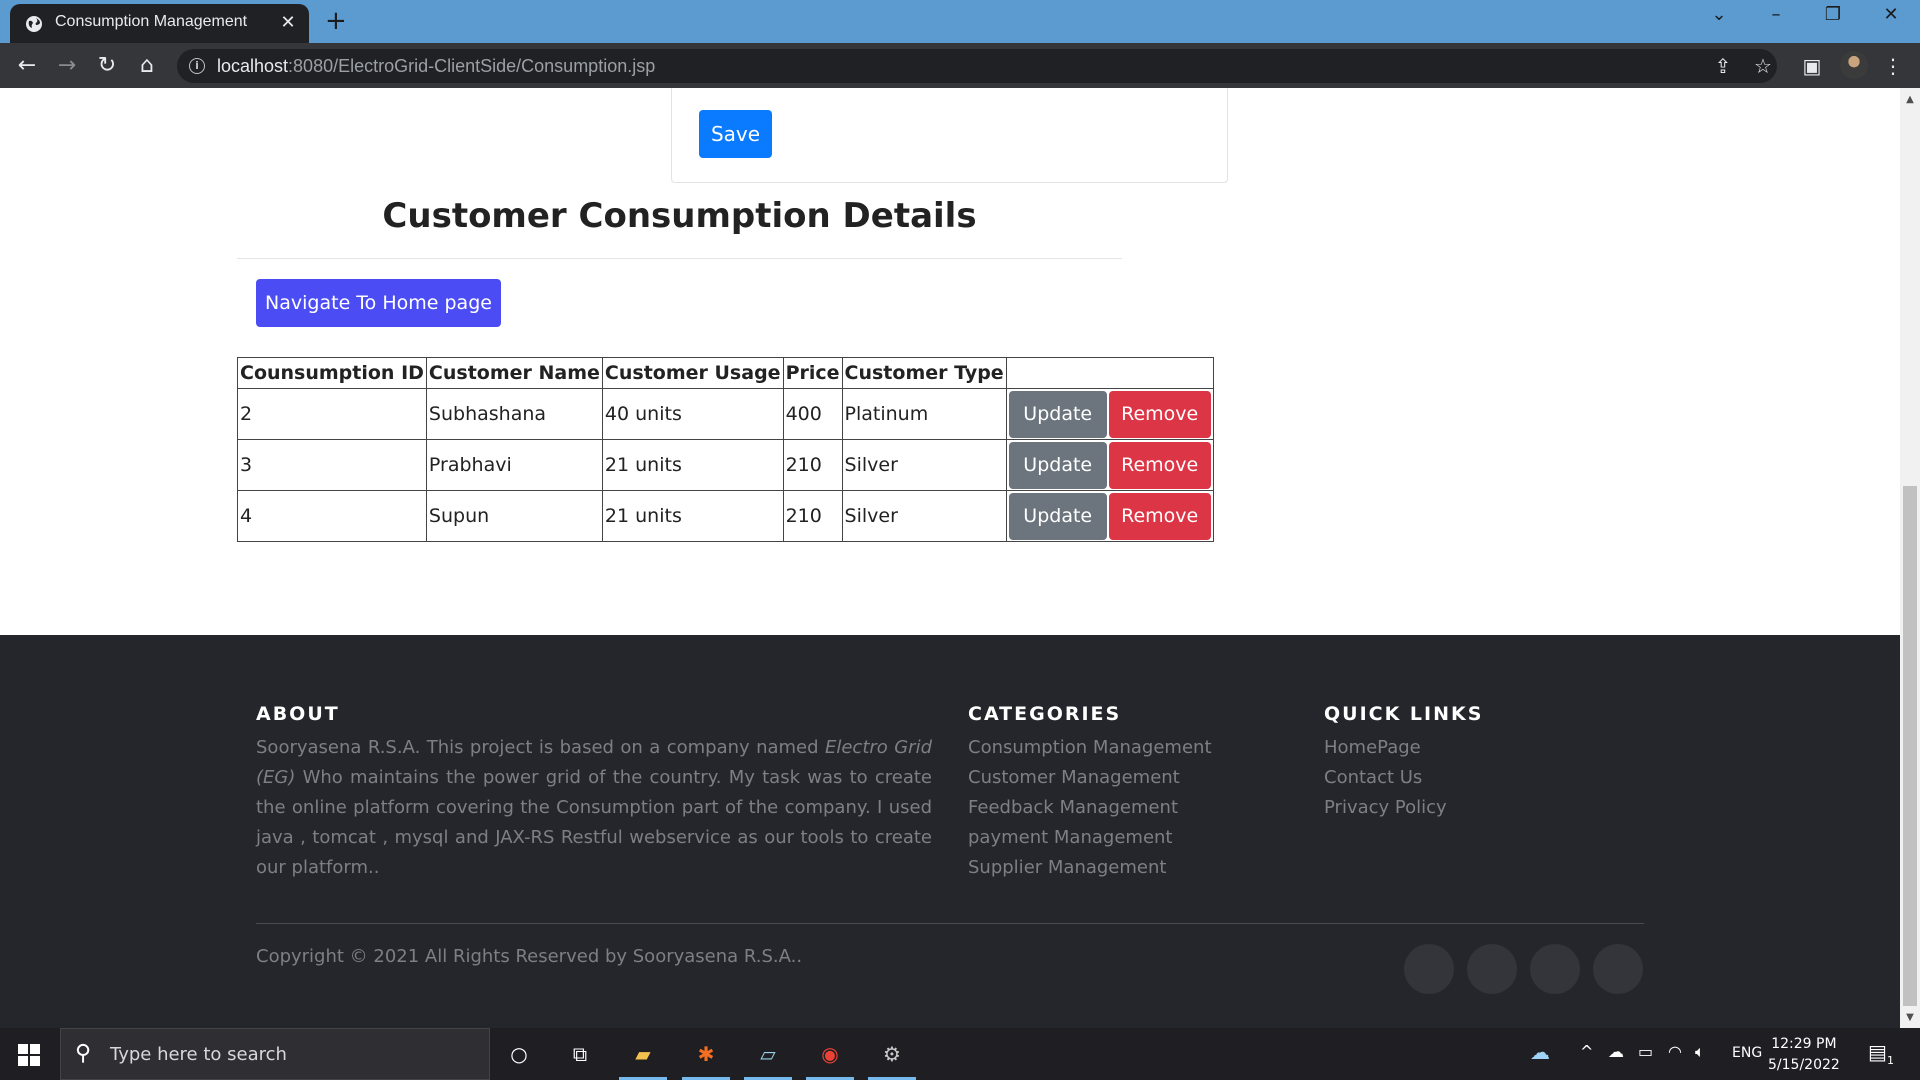  What do you see at coordinates (514, 465) in the screenshot?
I see `cell-name: Prabhavi` at bounding box center [514, 465].